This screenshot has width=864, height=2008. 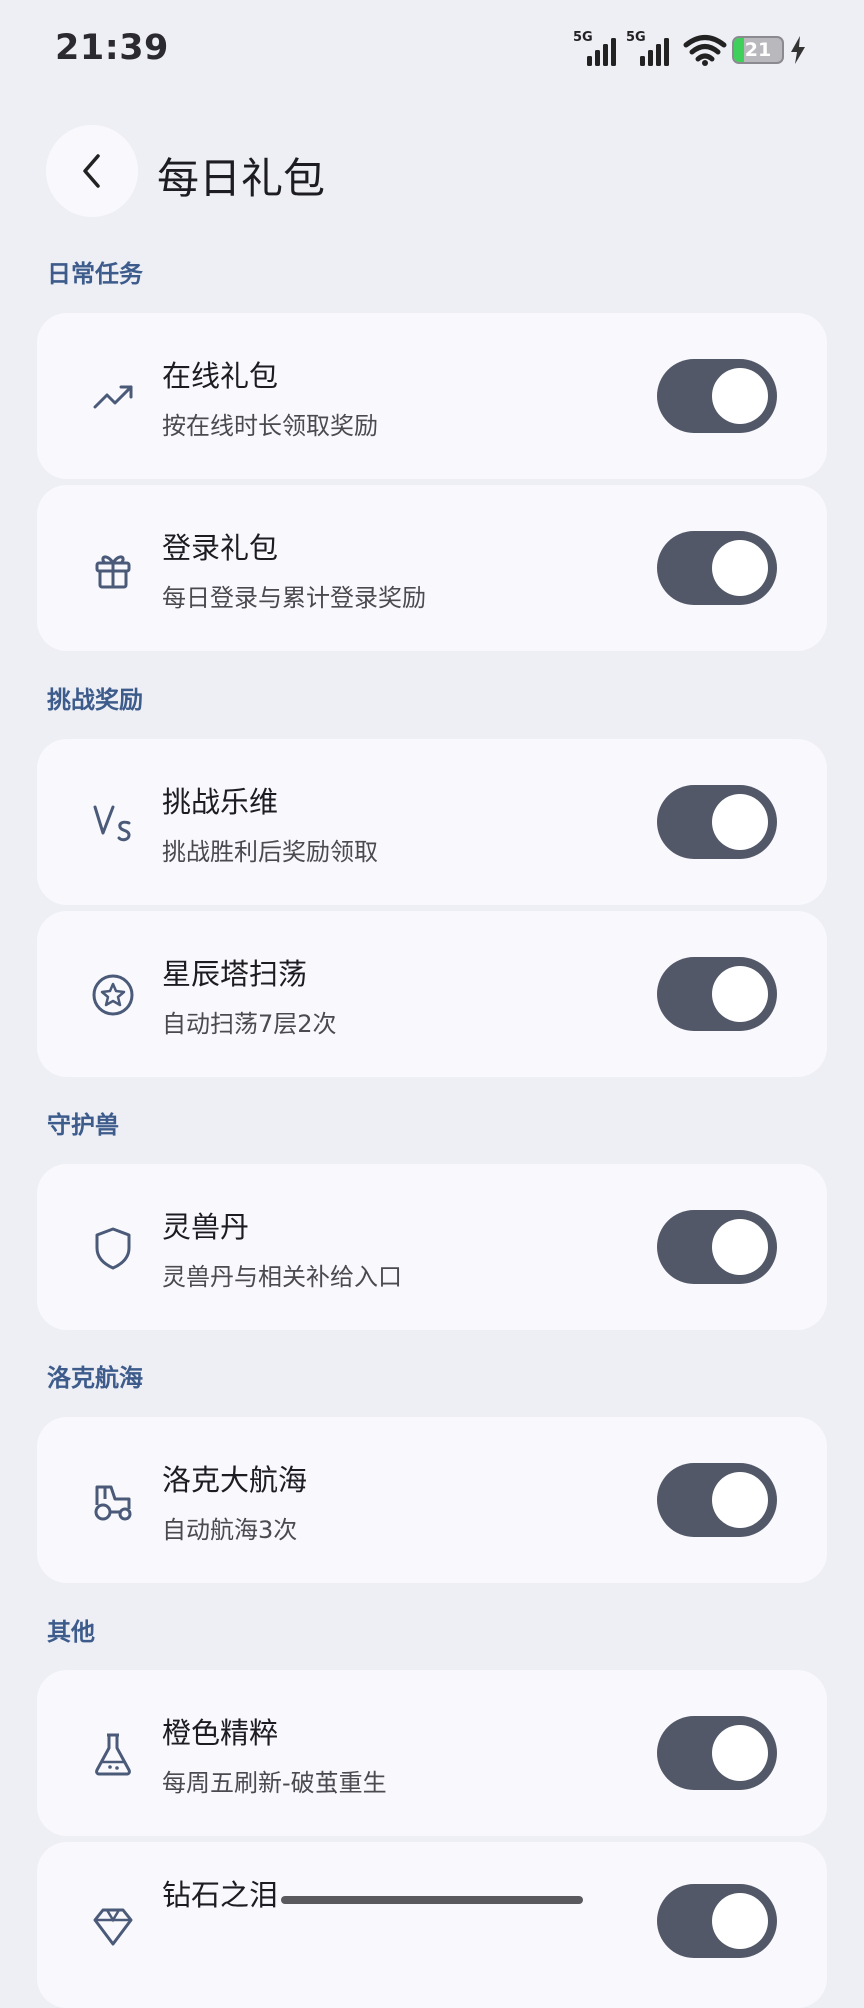 What do you see at coordinates (798, 50) in the screenshot?
I see `charging-icon` at bounding box center [798, 50].